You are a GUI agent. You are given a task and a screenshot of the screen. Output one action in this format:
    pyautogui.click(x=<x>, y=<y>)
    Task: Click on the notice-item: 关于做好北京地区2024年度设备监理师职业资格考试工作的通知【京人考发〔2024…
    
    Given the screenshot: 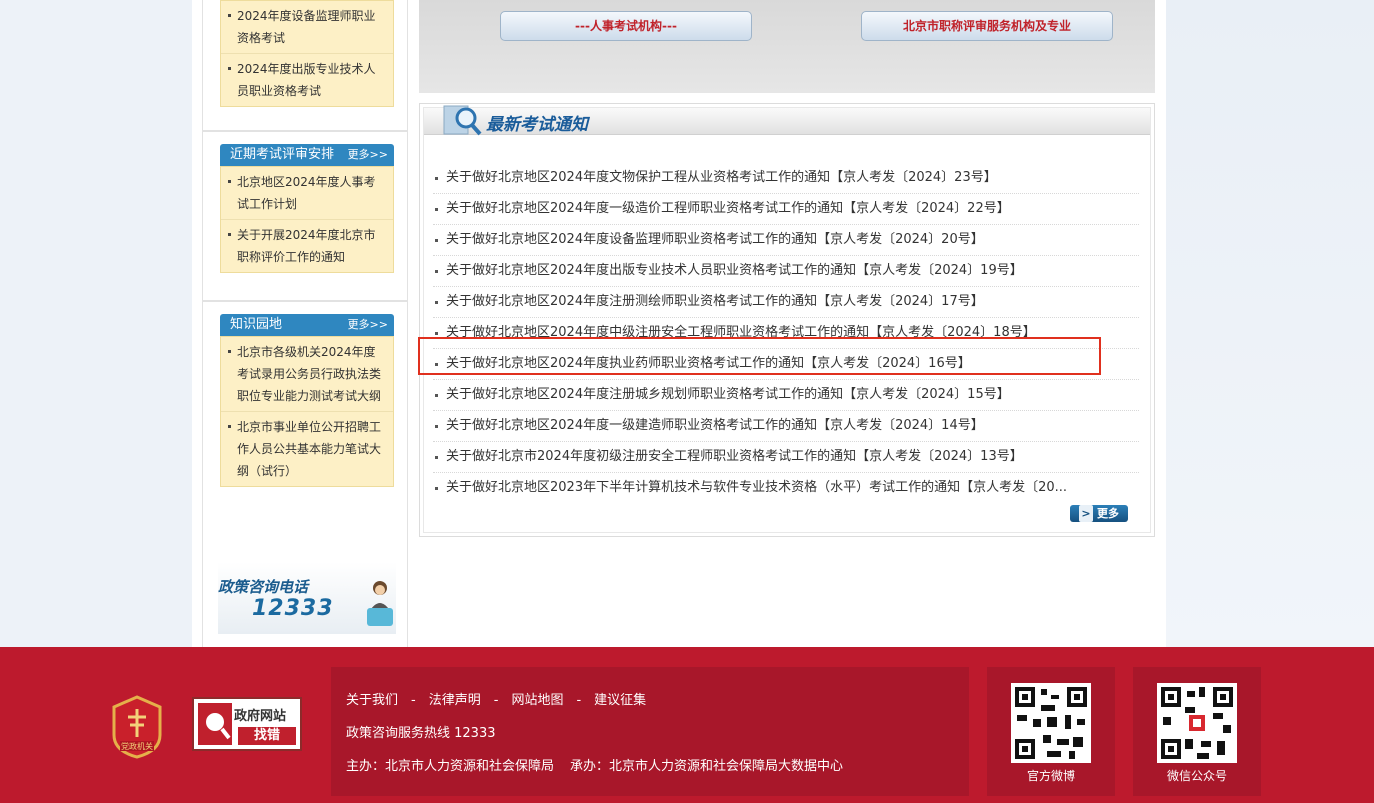 What is the action you would take?
    pyautogui.click(x=786, y=240)
    